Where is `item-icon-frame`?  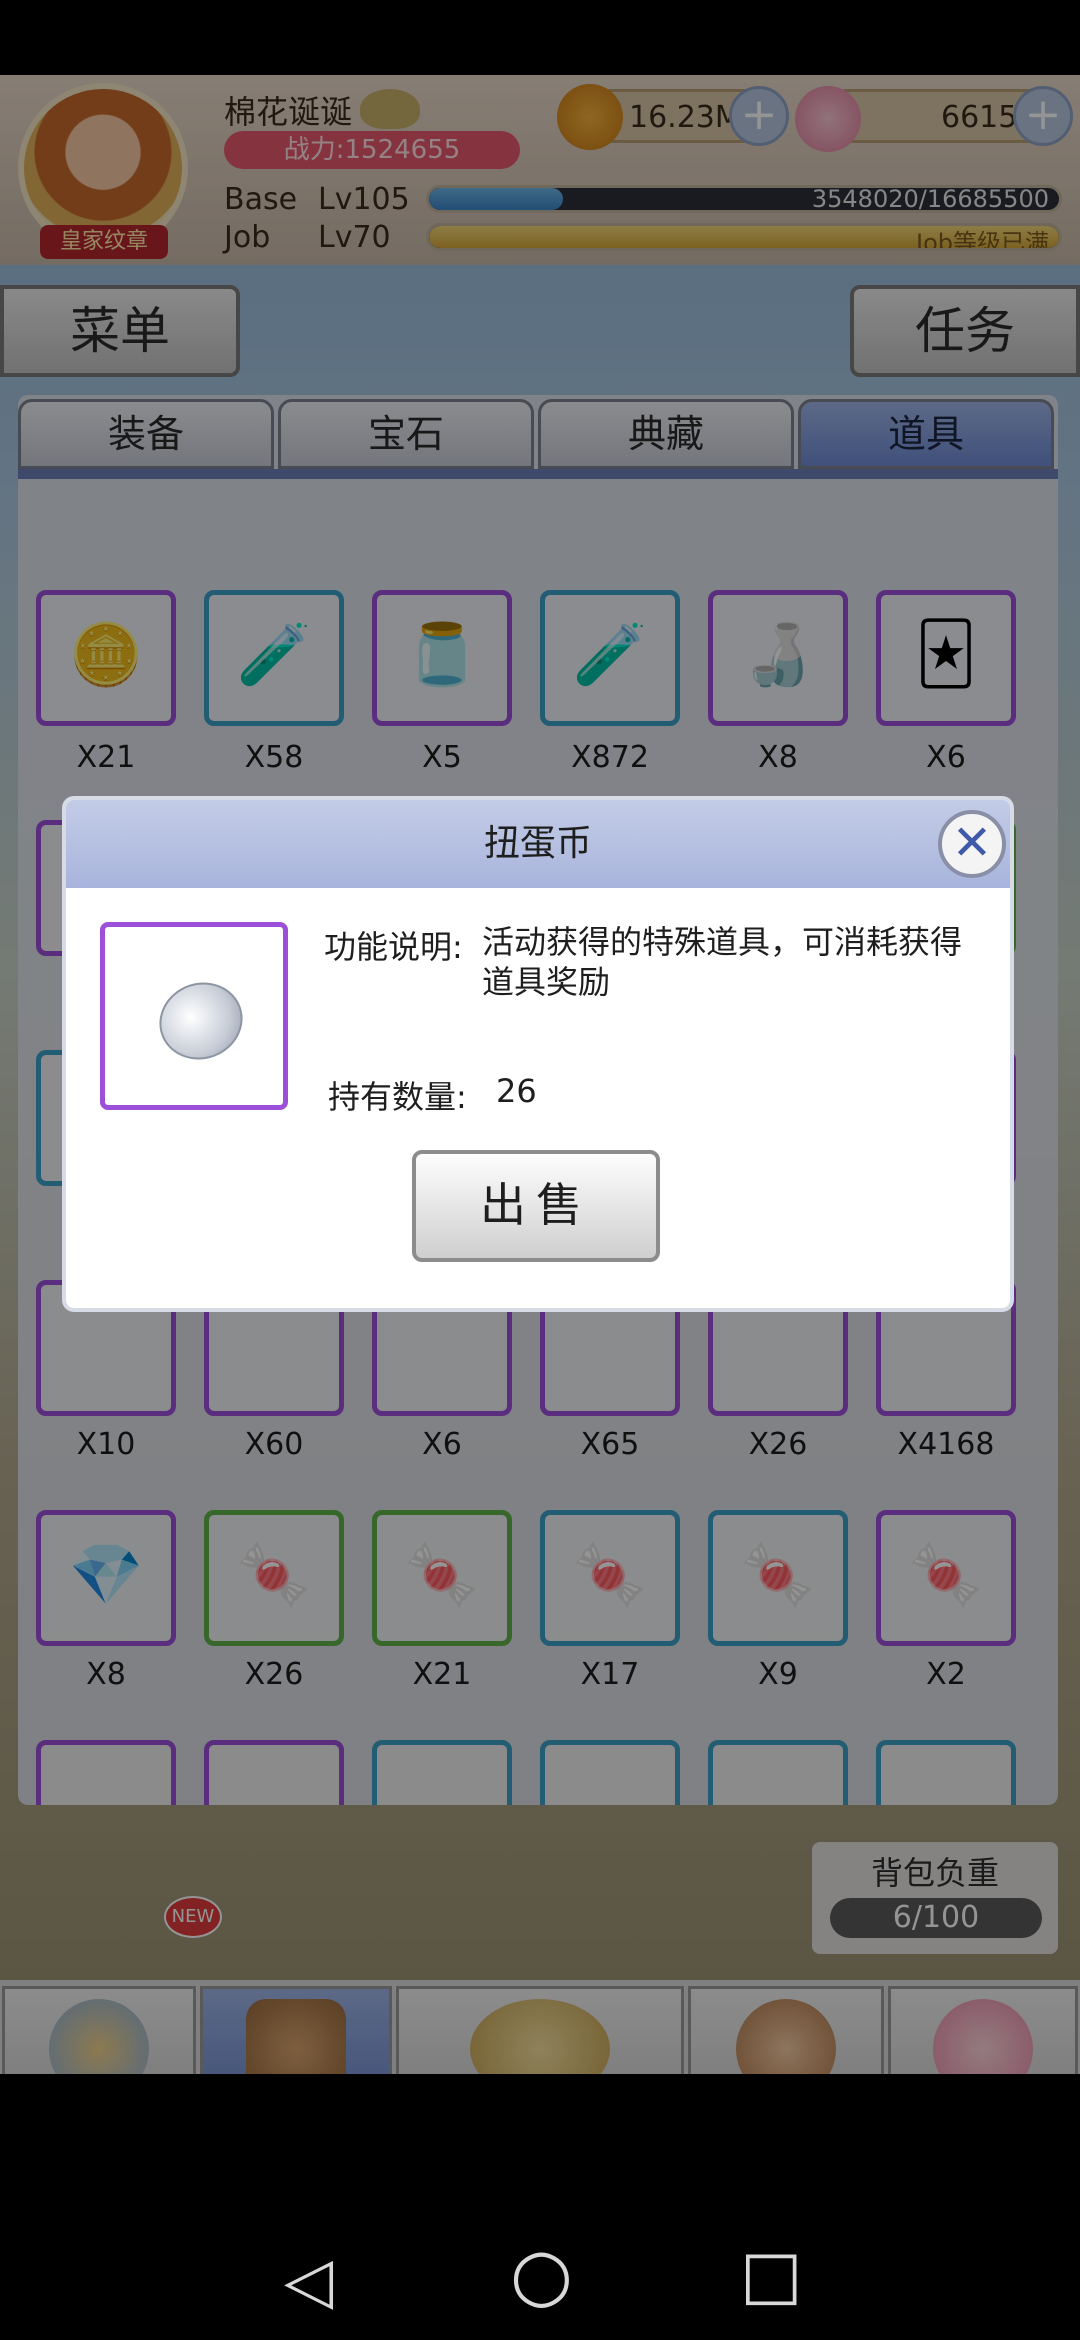
item-icon-frame is located at coordinates (194, 1016).